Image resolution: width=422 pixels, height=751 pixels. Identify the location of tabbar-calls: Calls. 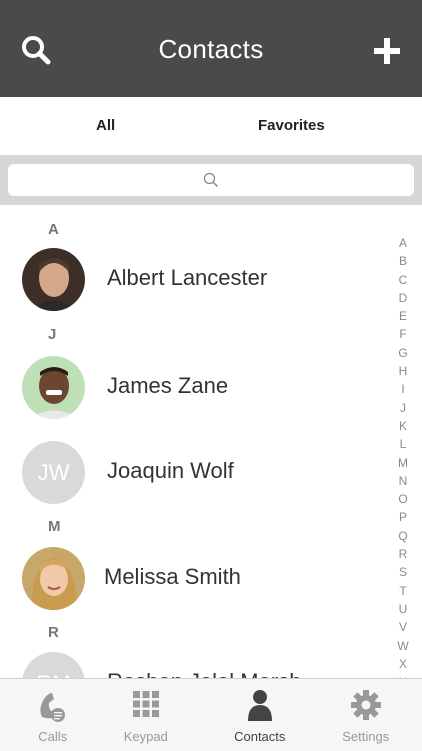
(53, 715).